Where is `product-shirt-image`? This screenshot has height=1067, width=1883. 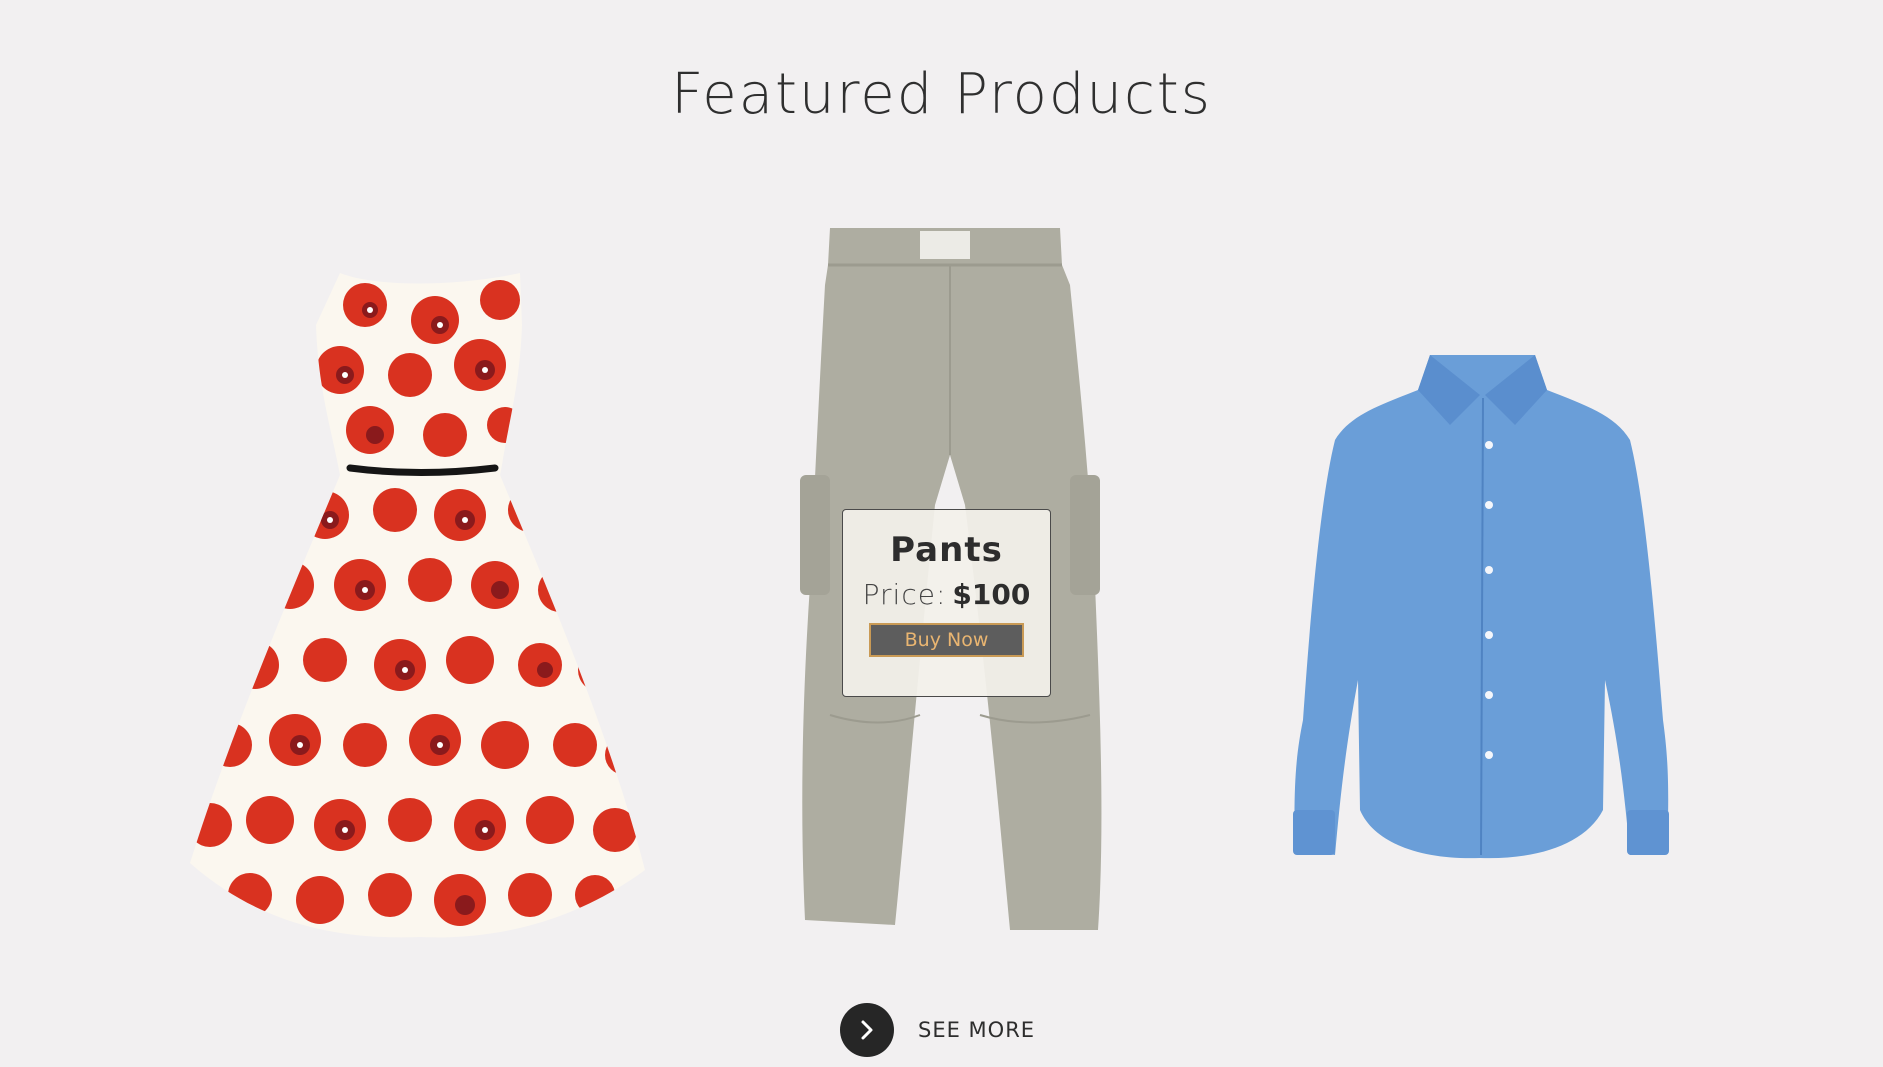 product-shirt-image is located at coordinates (1482, 610).